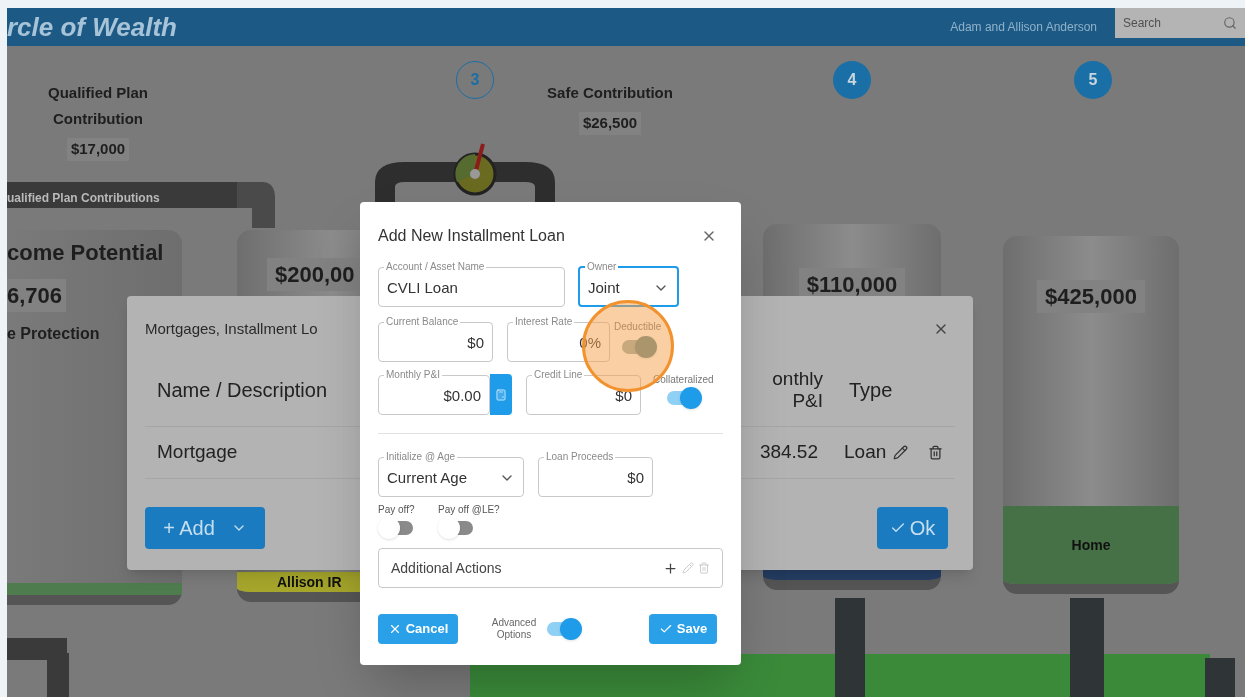 This screenshot has height=697, width=1245. What do you see at coordinates (471, 284) in the screenshot?
I see `input-field: Account / Asset Name CVLI Loan` at bounding box center [471, 284].